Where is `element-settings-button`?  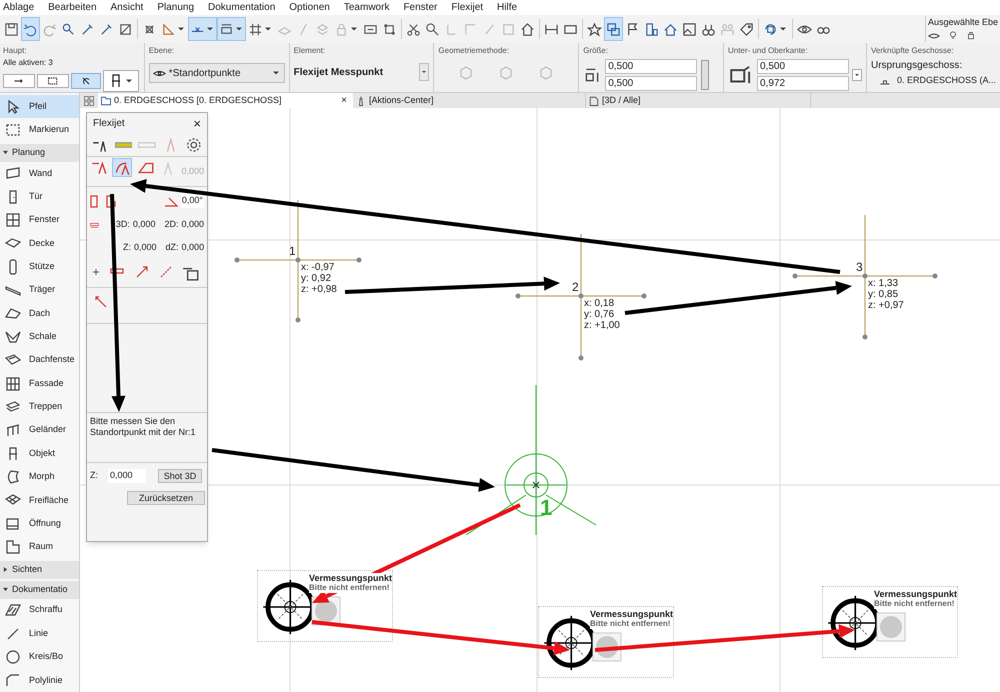 element-settings-button is located at coordinates (424, 72).